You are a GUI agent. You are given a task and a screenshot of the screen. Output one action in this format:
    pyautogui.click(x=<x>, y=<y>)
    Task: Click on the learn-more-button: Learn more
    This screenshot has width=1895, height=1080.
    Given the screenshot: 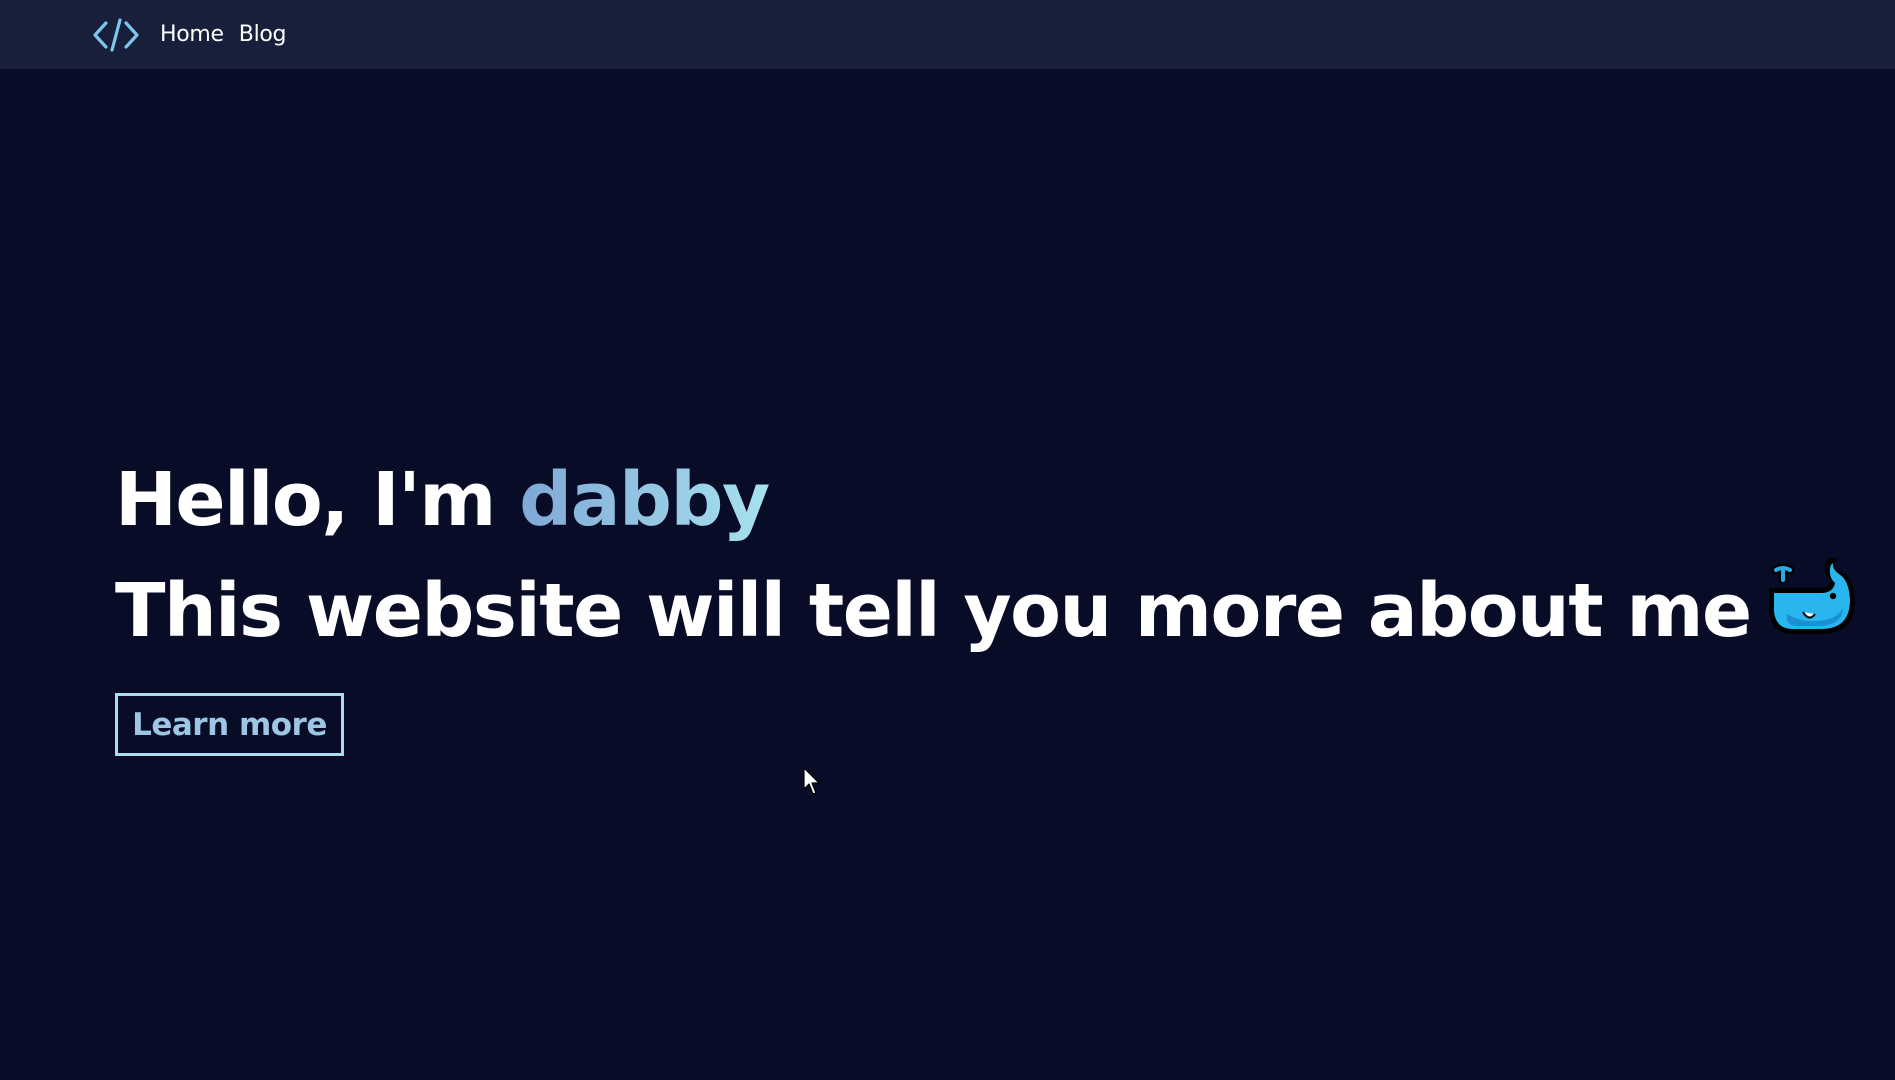 What is the action you would take?
    pyautogui.click(x=229, y=724)
    